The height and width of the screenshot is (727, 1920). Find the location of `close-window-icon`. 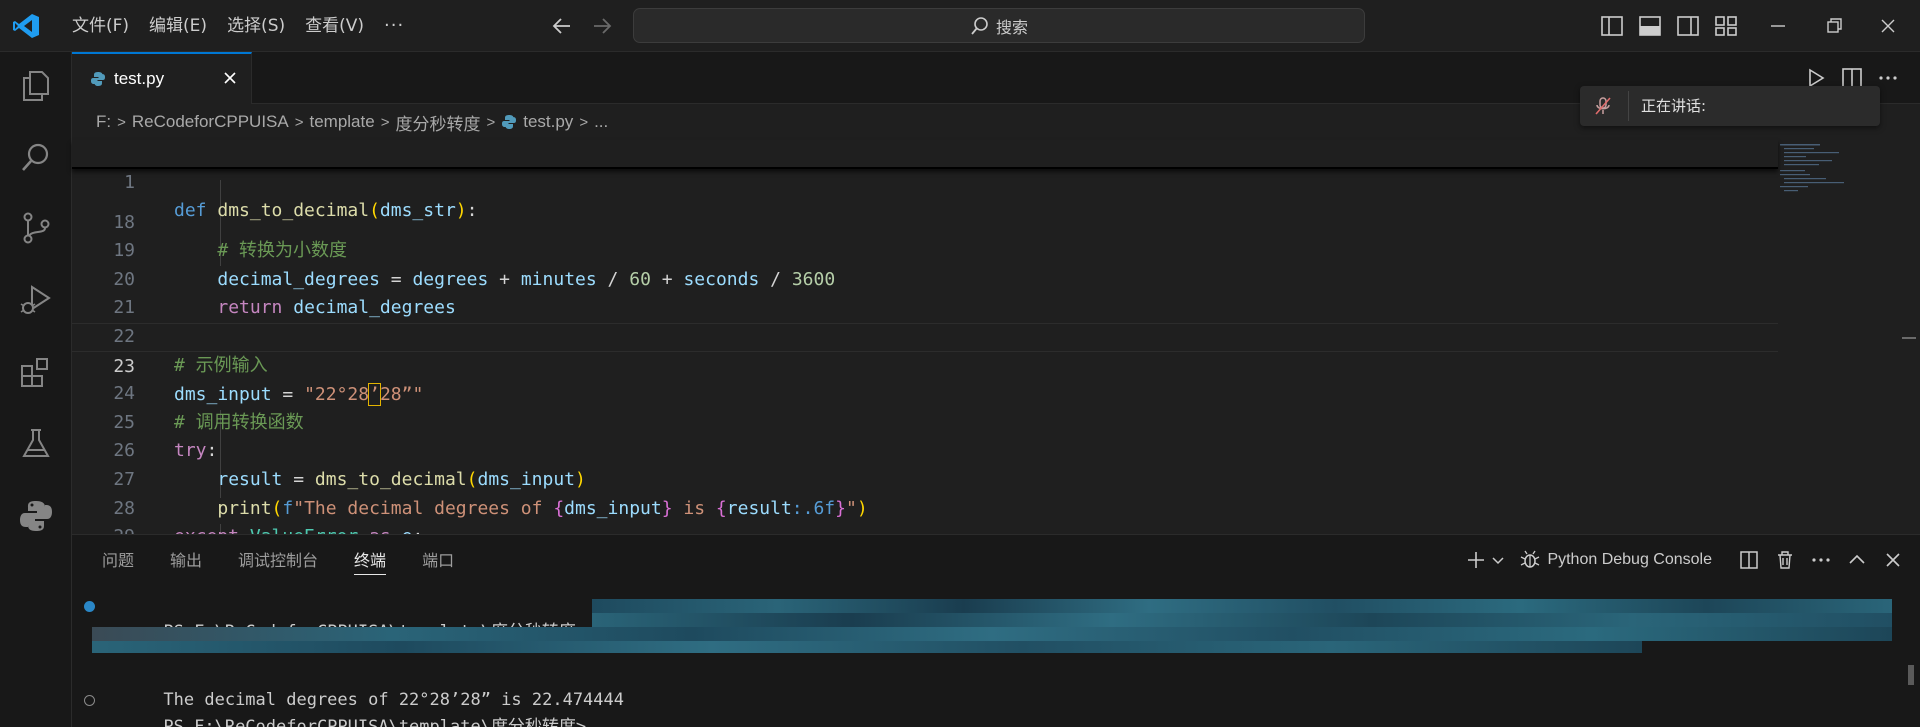

close-window-icon is located at coordinates (1888, 26).